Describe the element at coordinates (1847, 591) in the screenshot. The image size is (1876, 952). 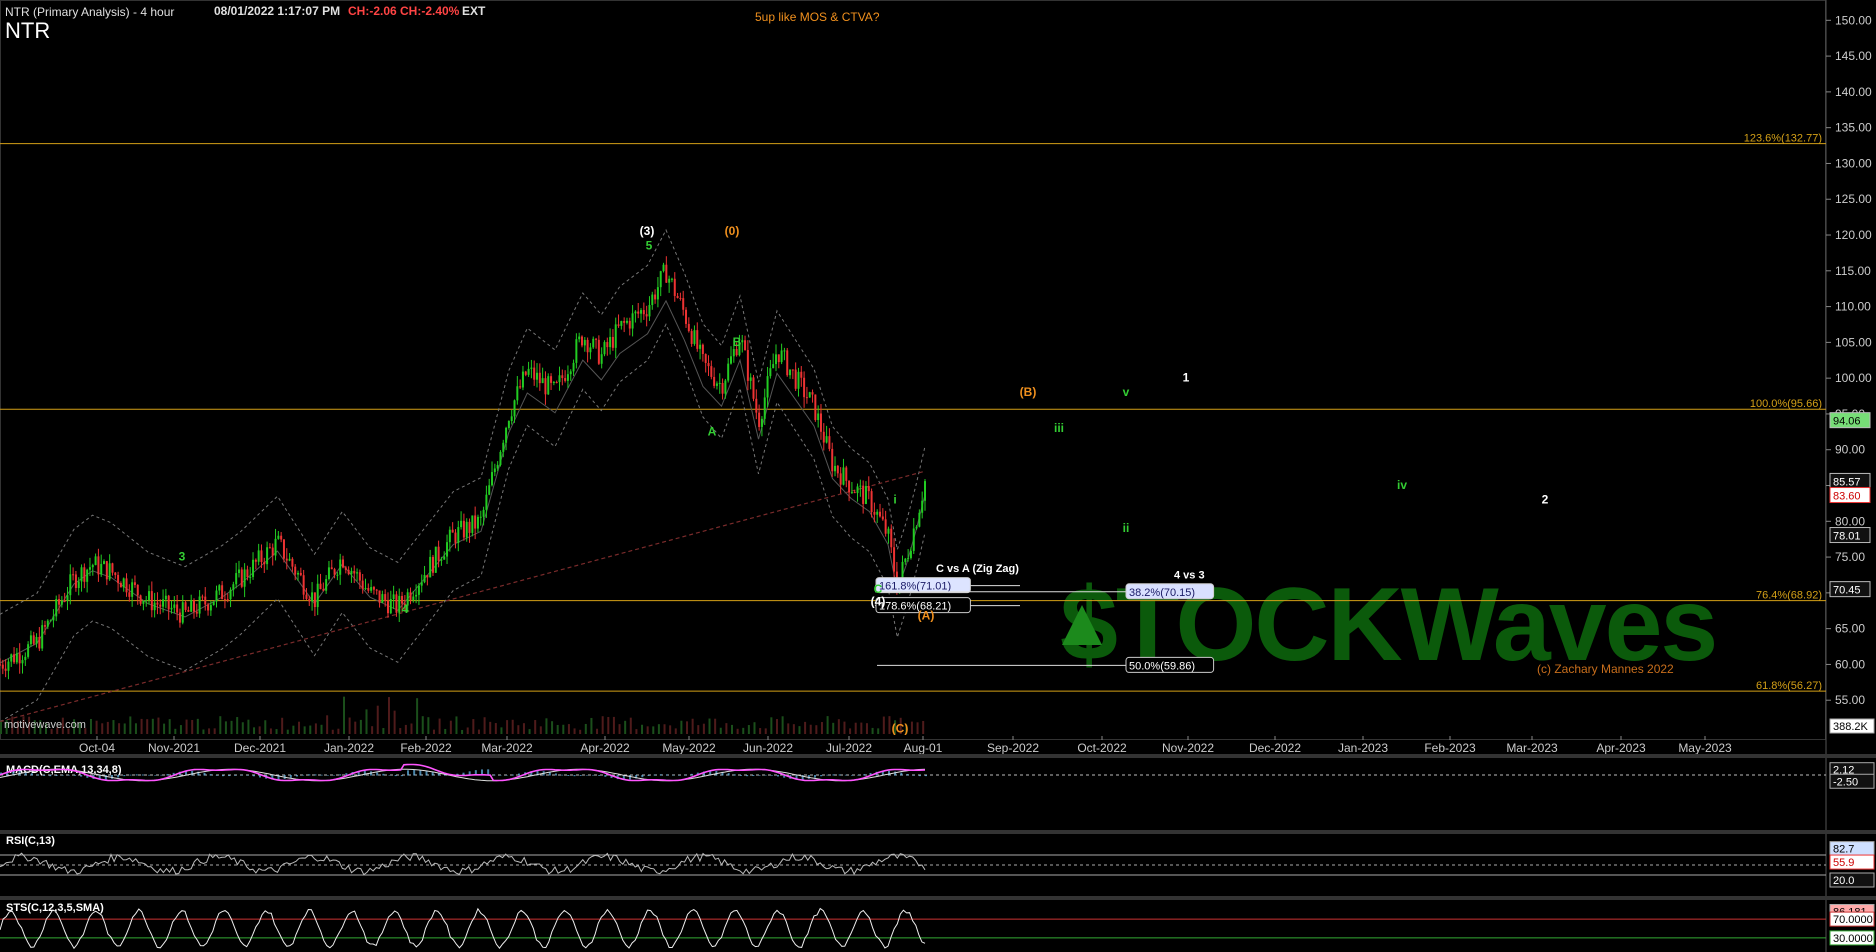
I see `price-badge-label: 70.45` at that location.